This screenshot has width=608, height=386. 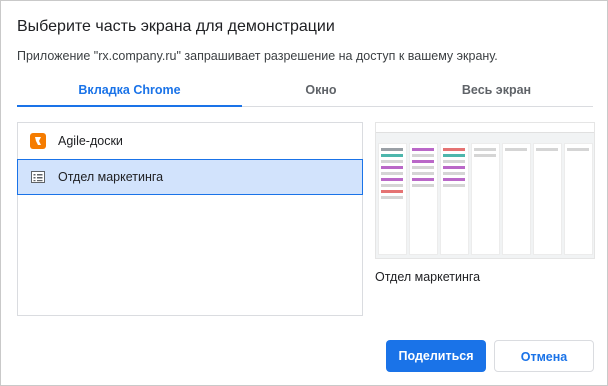 I want to click on dialog-title: Выберите часть экрана для демонстрации, so click(x=176, y=26).